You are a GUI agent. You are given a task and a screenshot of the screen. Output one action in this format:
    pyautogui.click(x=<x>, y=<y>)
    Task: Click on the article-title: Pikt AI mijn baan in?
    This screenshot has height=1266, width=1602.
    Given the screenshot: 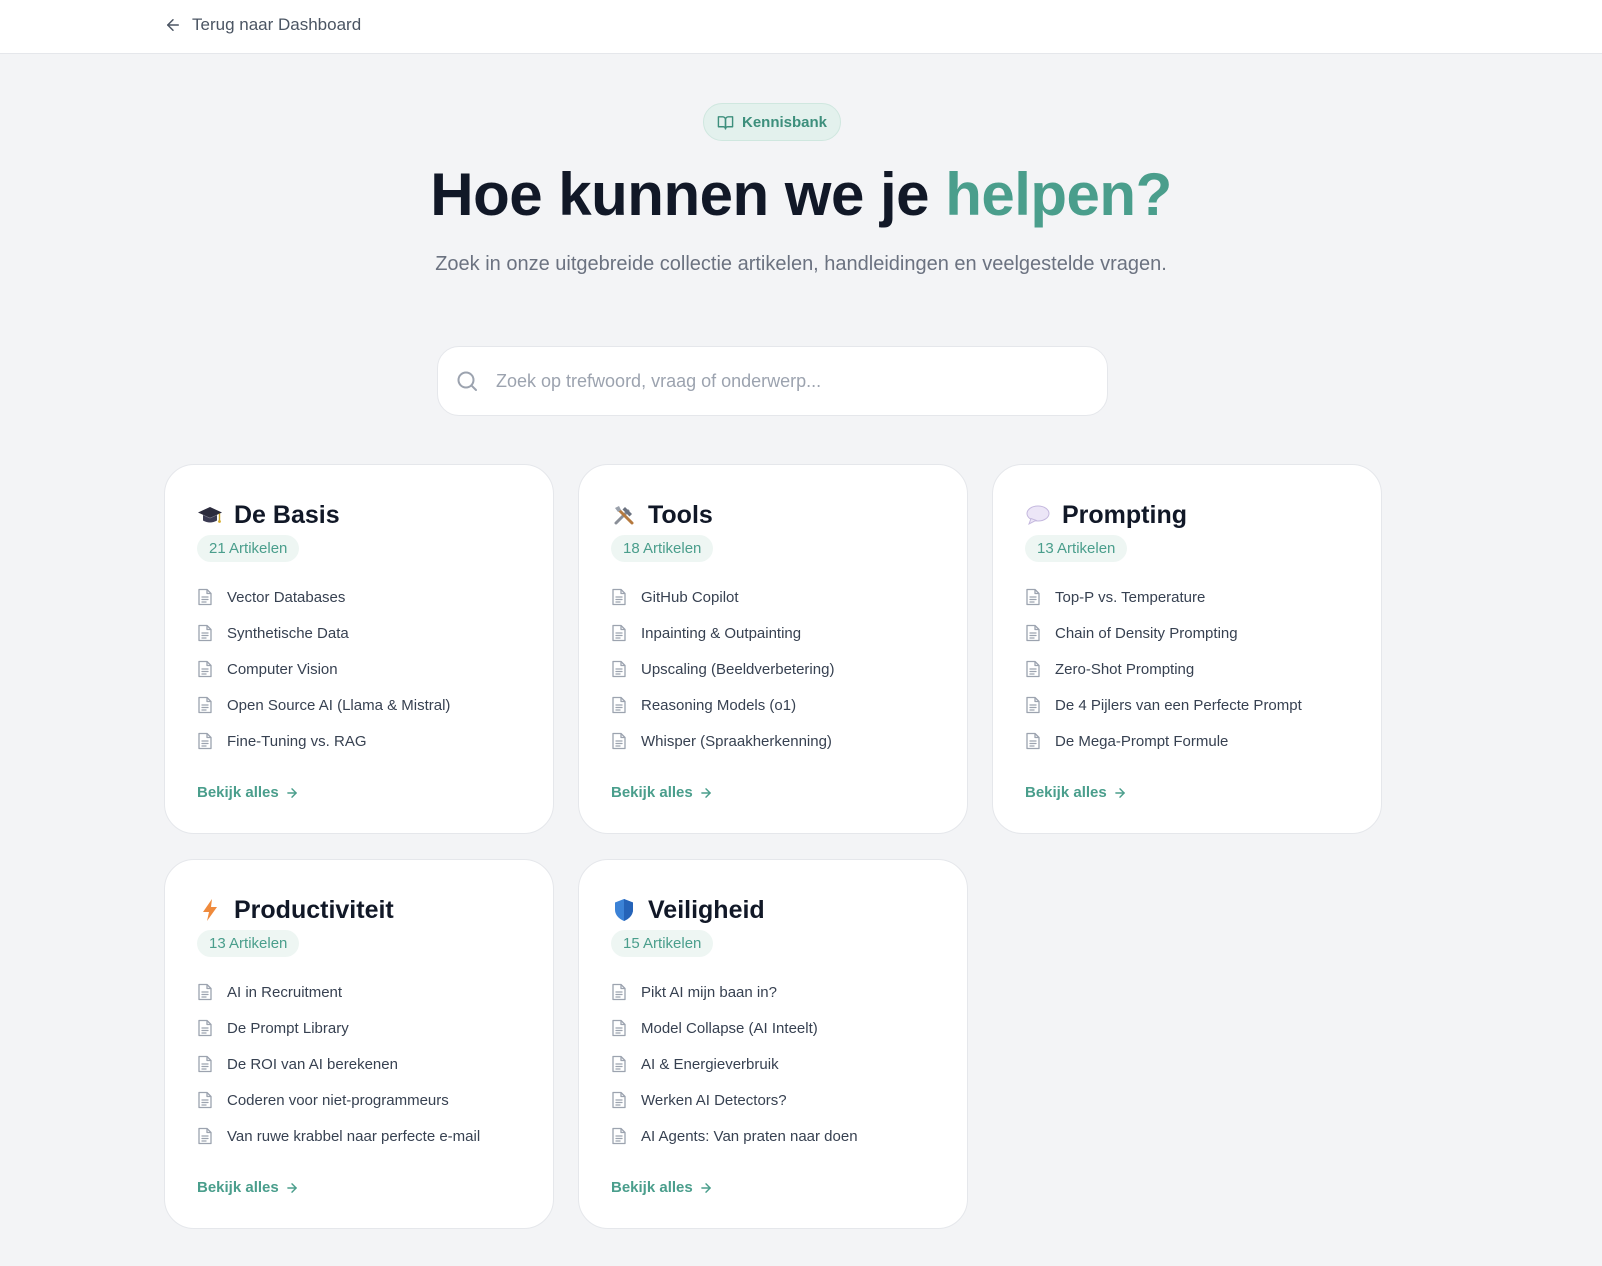 What is the action you would take?
    pyautogui.click(x=709, y=992)
    